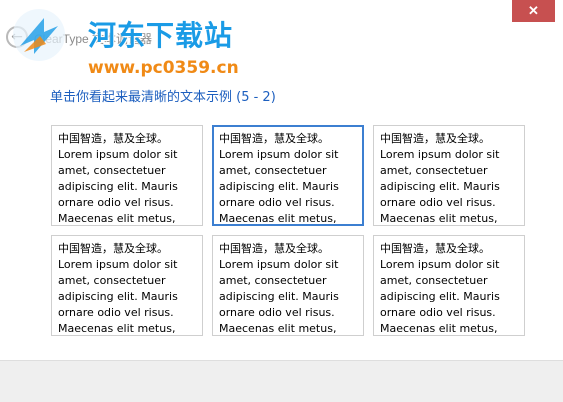  Describe the element at coordinates (281, 26) in the screenshot. I see `title-bar: ✕ ← ClearType 文本调谐器` at that location.